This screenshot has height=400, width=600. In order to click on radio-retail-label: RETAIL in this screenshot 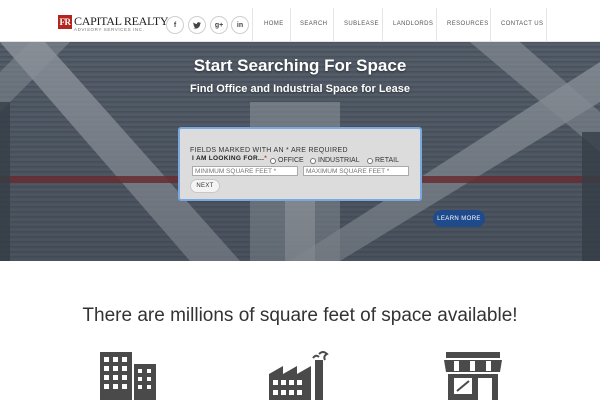, I will do `click(387, 160)`.